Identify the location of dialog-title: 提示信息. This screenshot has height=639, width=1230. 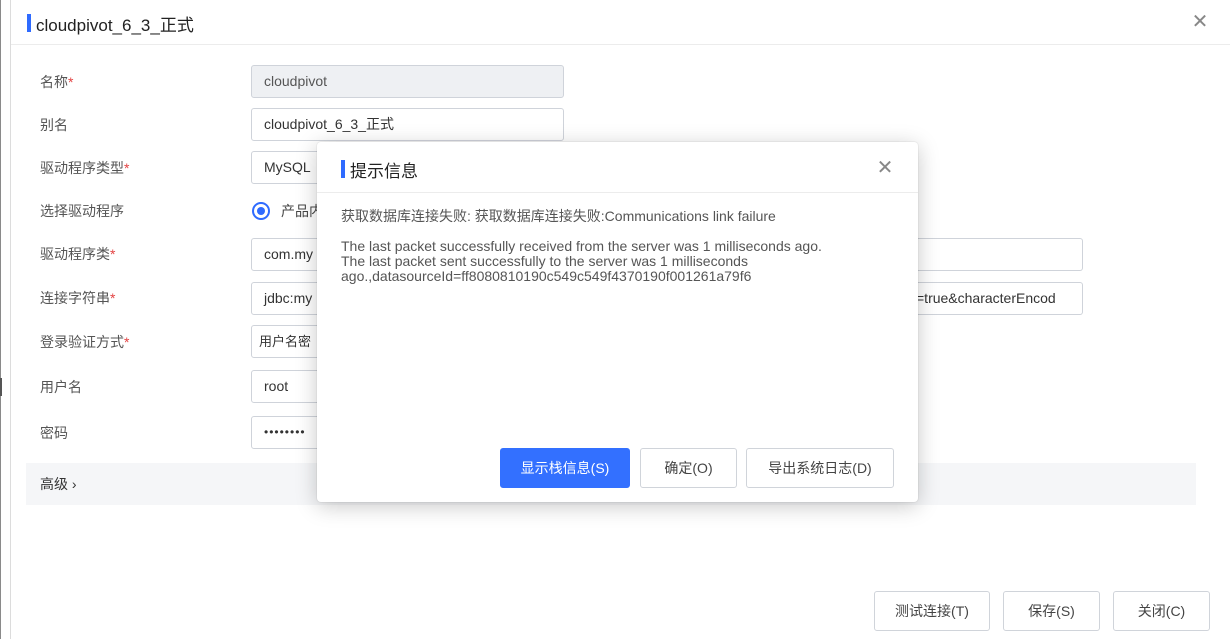
(379, 169).